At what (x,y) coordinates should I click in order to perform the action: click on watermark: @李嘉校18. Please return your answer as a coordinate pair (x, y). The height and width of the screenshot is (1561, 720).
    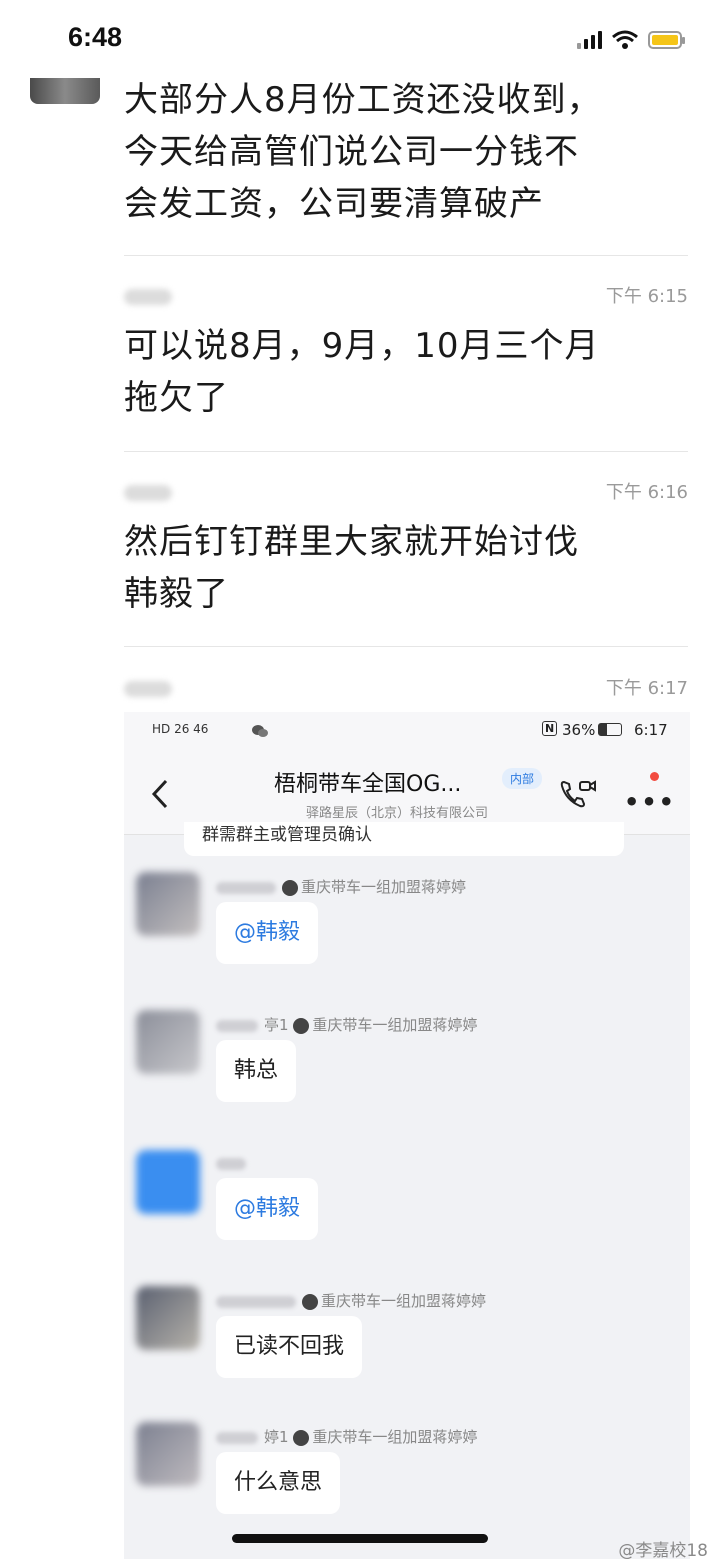
    Looking at the image, I should click on (663, 1551).